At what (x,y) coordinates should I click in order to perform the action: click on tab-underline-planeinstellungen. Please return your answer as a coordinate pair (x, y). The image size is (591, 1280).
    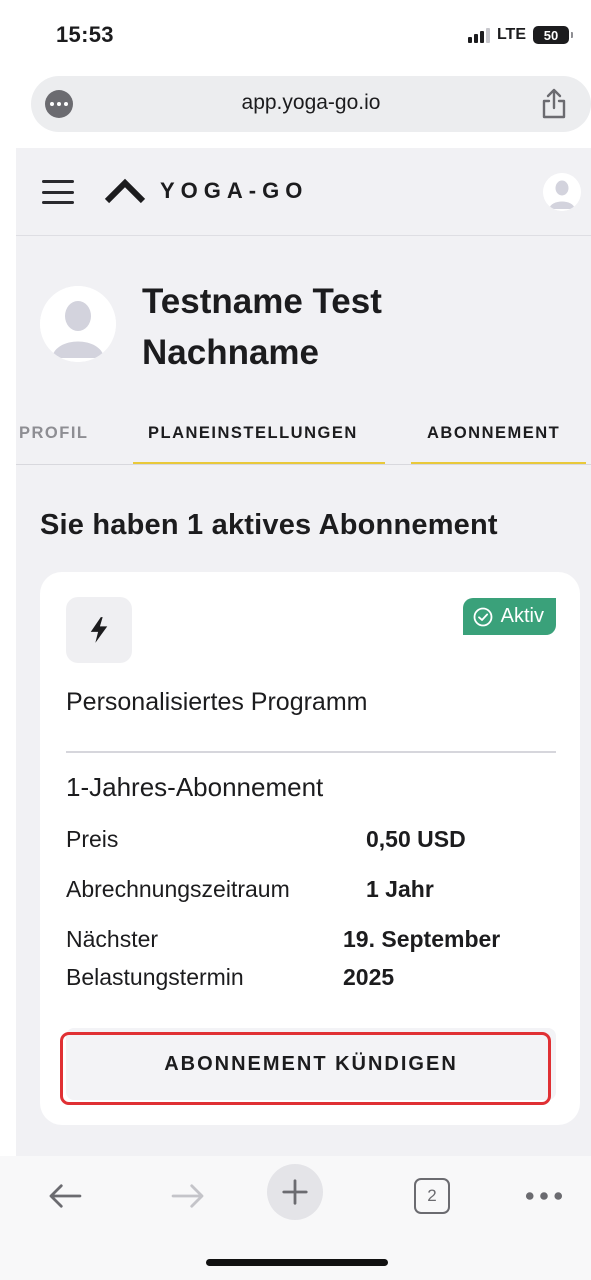
    Looking at the image, I should click on (259, 463).